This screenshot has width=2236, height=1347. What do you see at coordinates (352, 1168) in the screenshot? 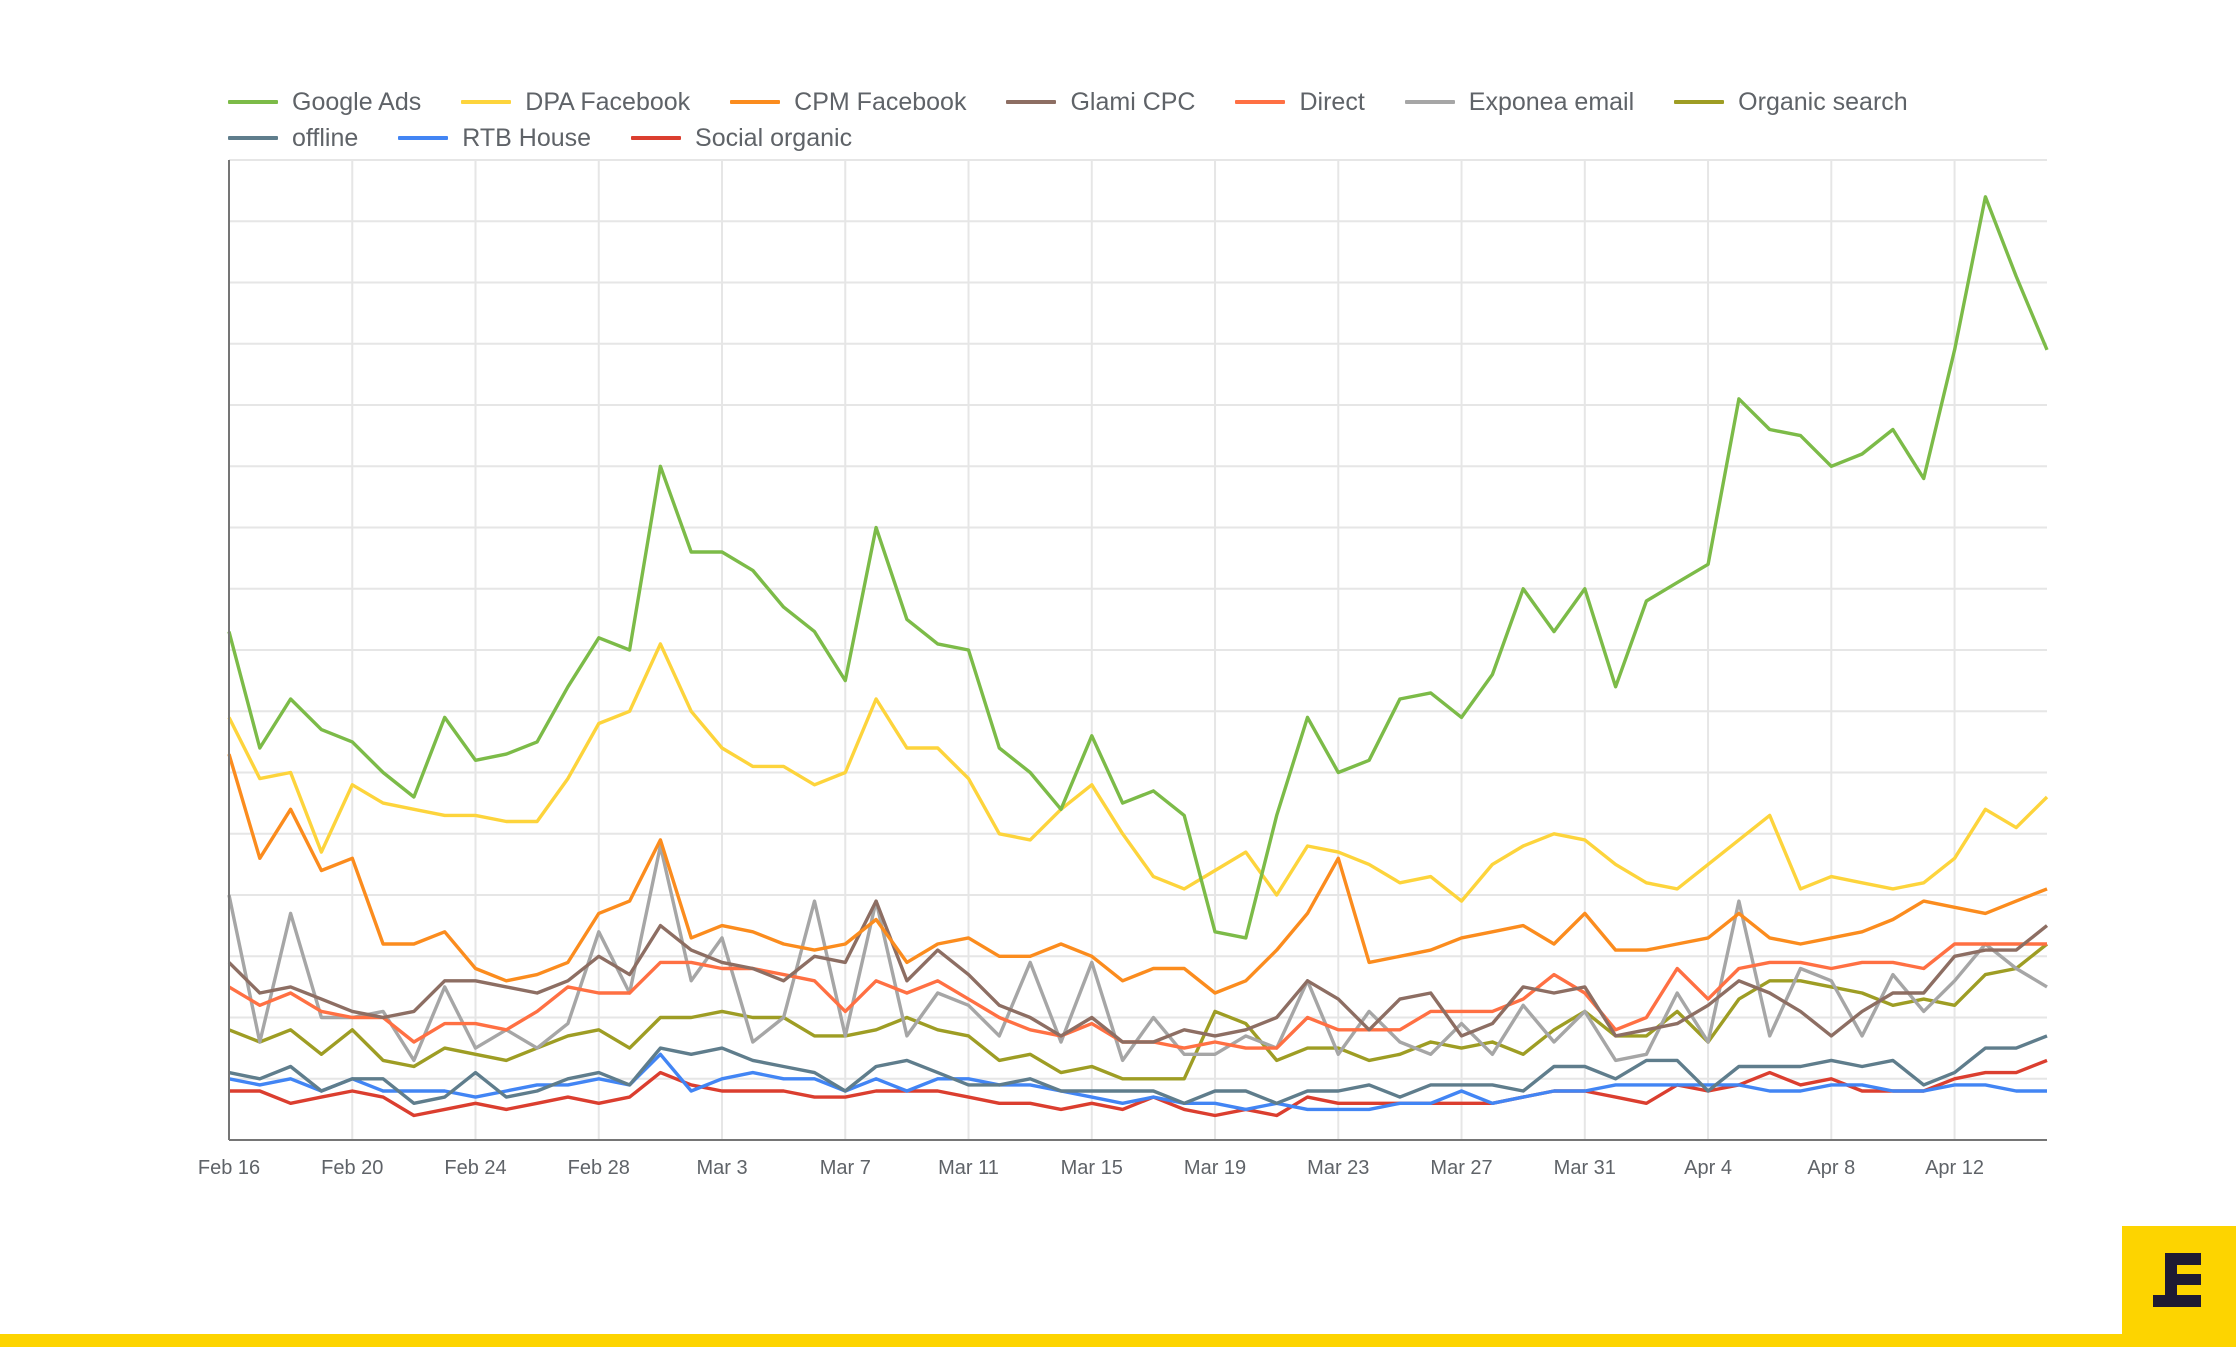
I see `x-tick-label: Feb 20` at bounding box center [352, 1168].